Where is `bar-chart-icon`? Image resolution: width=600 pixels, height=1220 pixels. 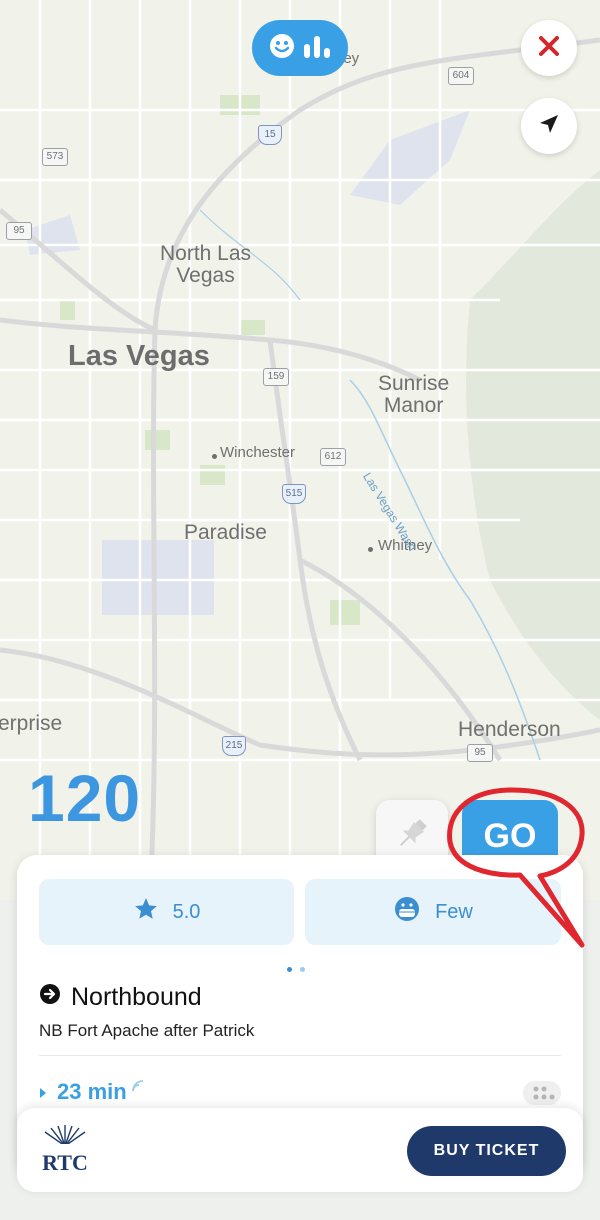 bar-chart-icon is located at coordinates (317, 48).